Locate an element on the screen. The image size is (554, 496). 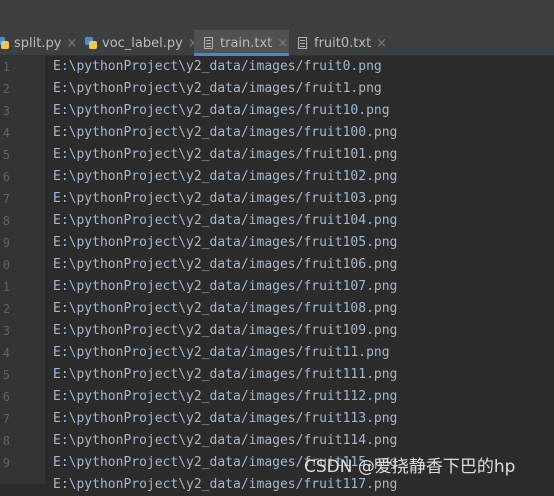
title-bar-area is located at coordinates (277, 15).